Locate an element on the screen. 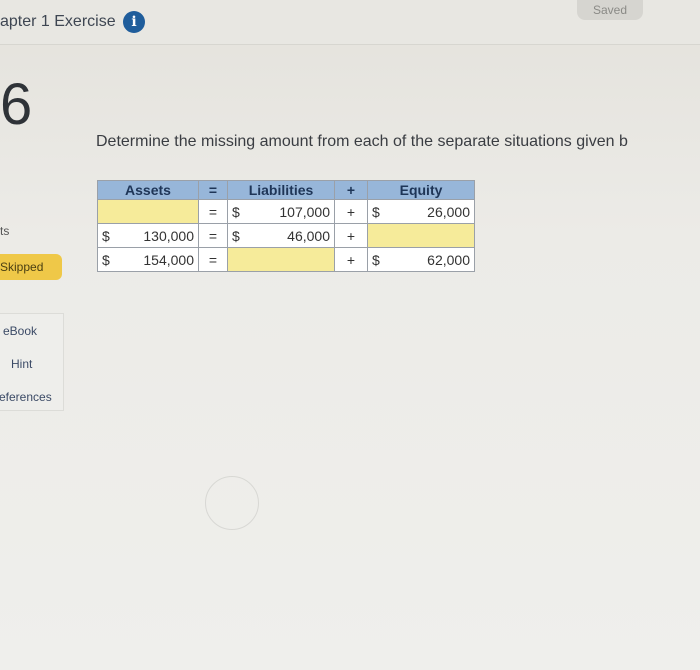 Image resolution: width=700 pixels, height=670 pixels. resources-panel: eBook Hint eferences is located at coordinates (32, 362).